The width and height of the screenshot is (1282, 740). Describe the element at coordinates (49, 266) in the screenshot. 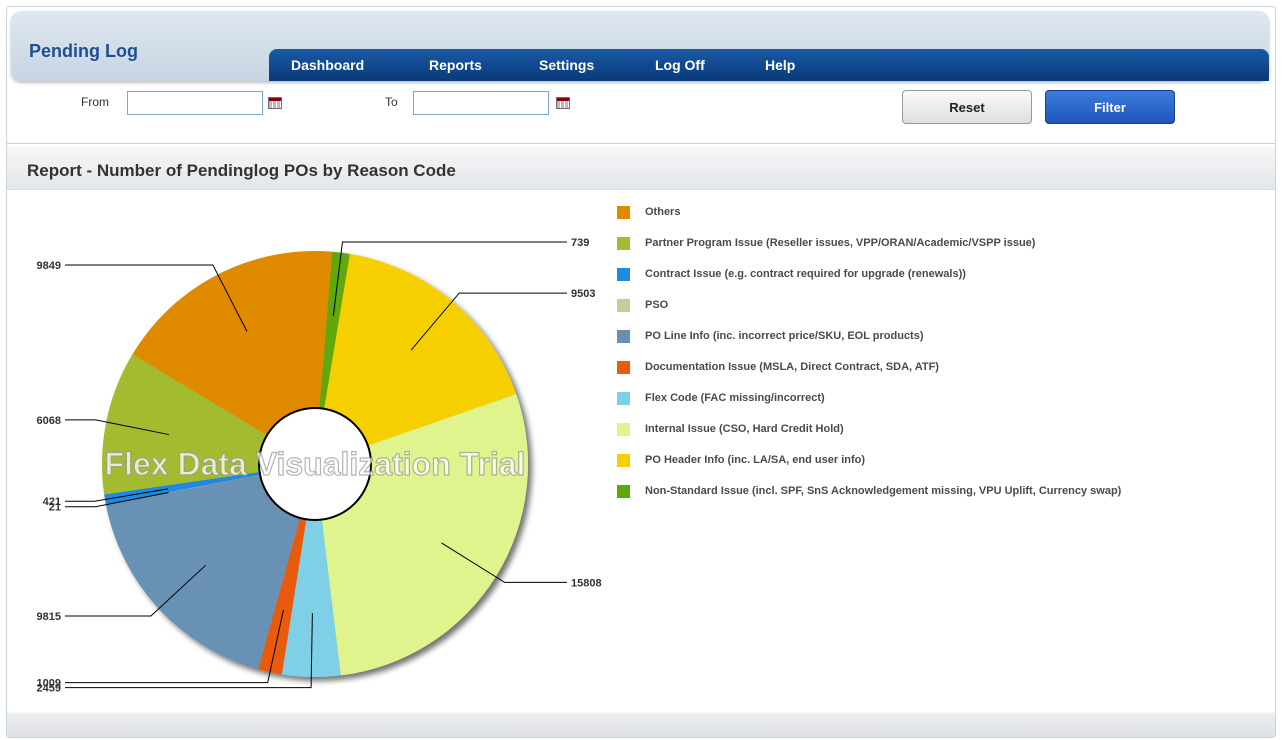

I see `data-label: 9849` at that location.